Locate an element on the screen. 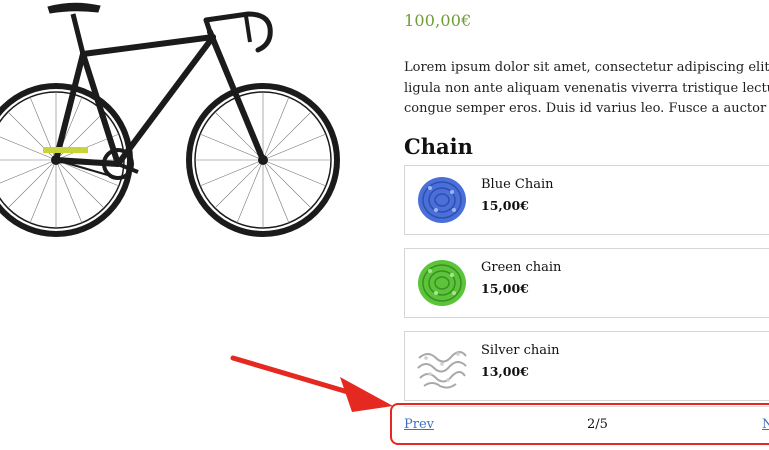  arrow-annotation-icon is located at coordinates (311, 383).